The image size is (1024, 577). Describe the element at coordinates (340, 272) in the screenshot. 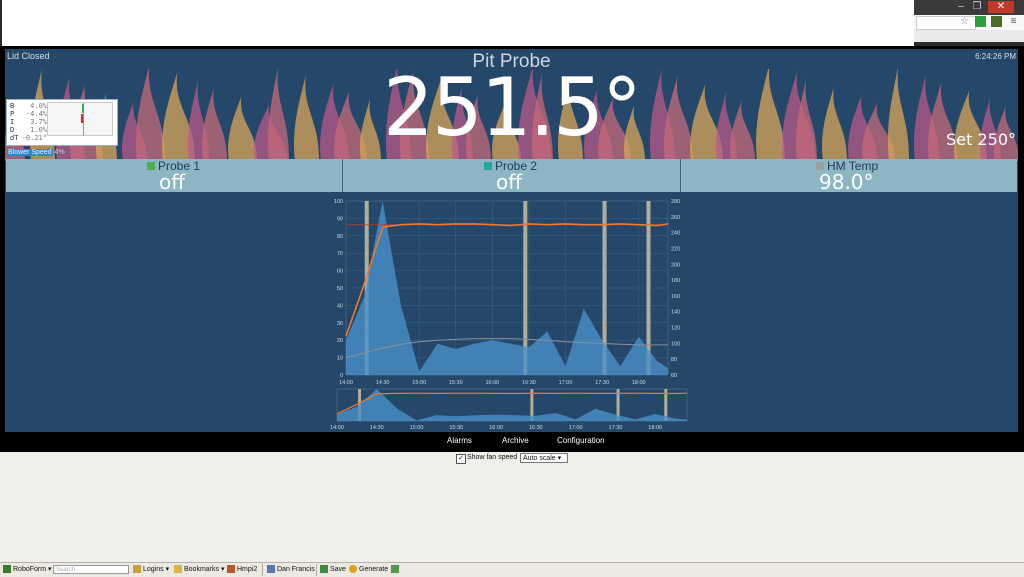

I see `y-left-tick-label: 60` at that location.